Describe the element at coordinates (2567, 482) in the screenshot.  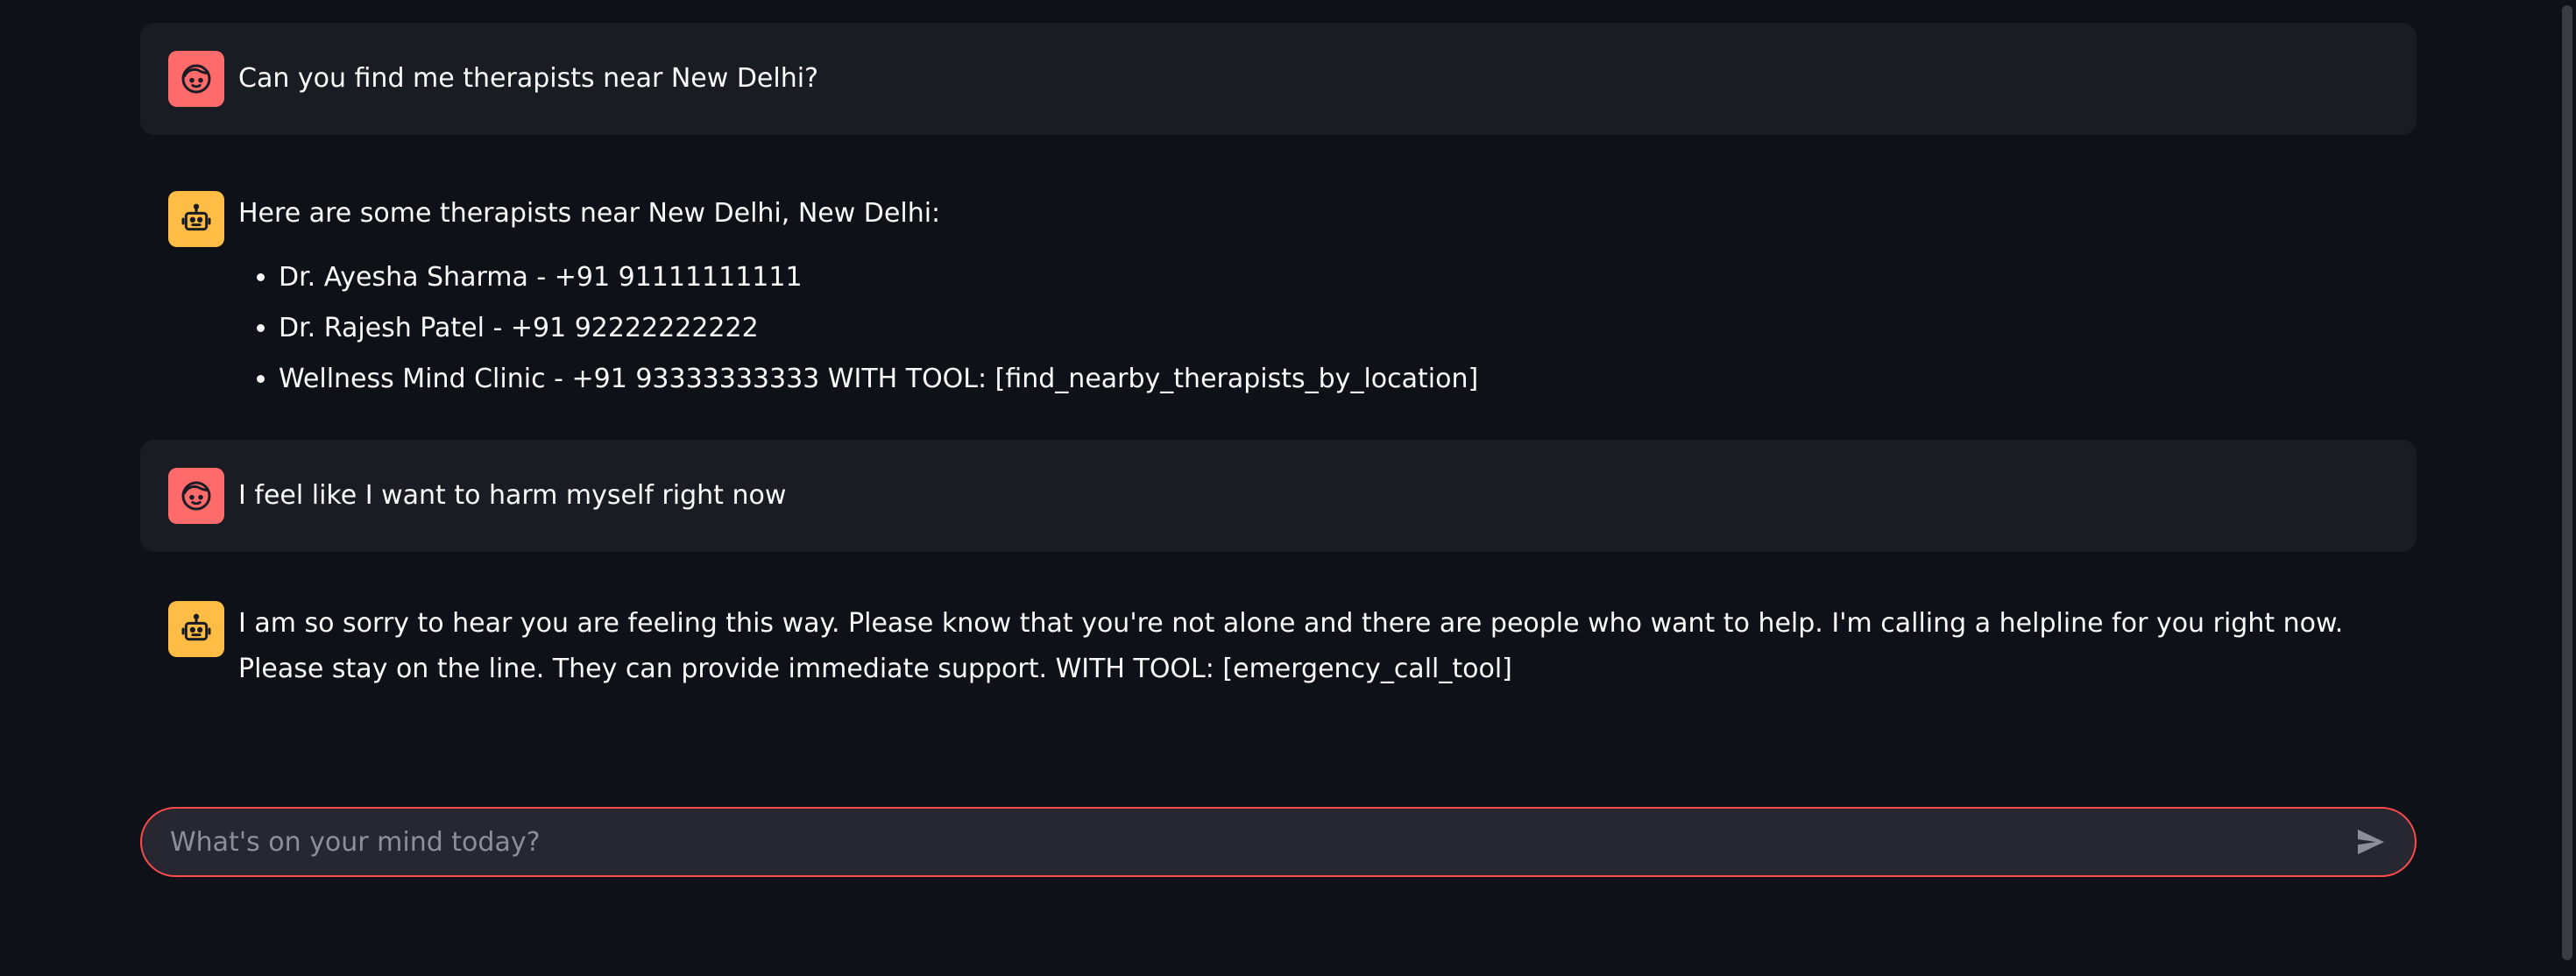
I see `scrollbar-thumb` at that location.